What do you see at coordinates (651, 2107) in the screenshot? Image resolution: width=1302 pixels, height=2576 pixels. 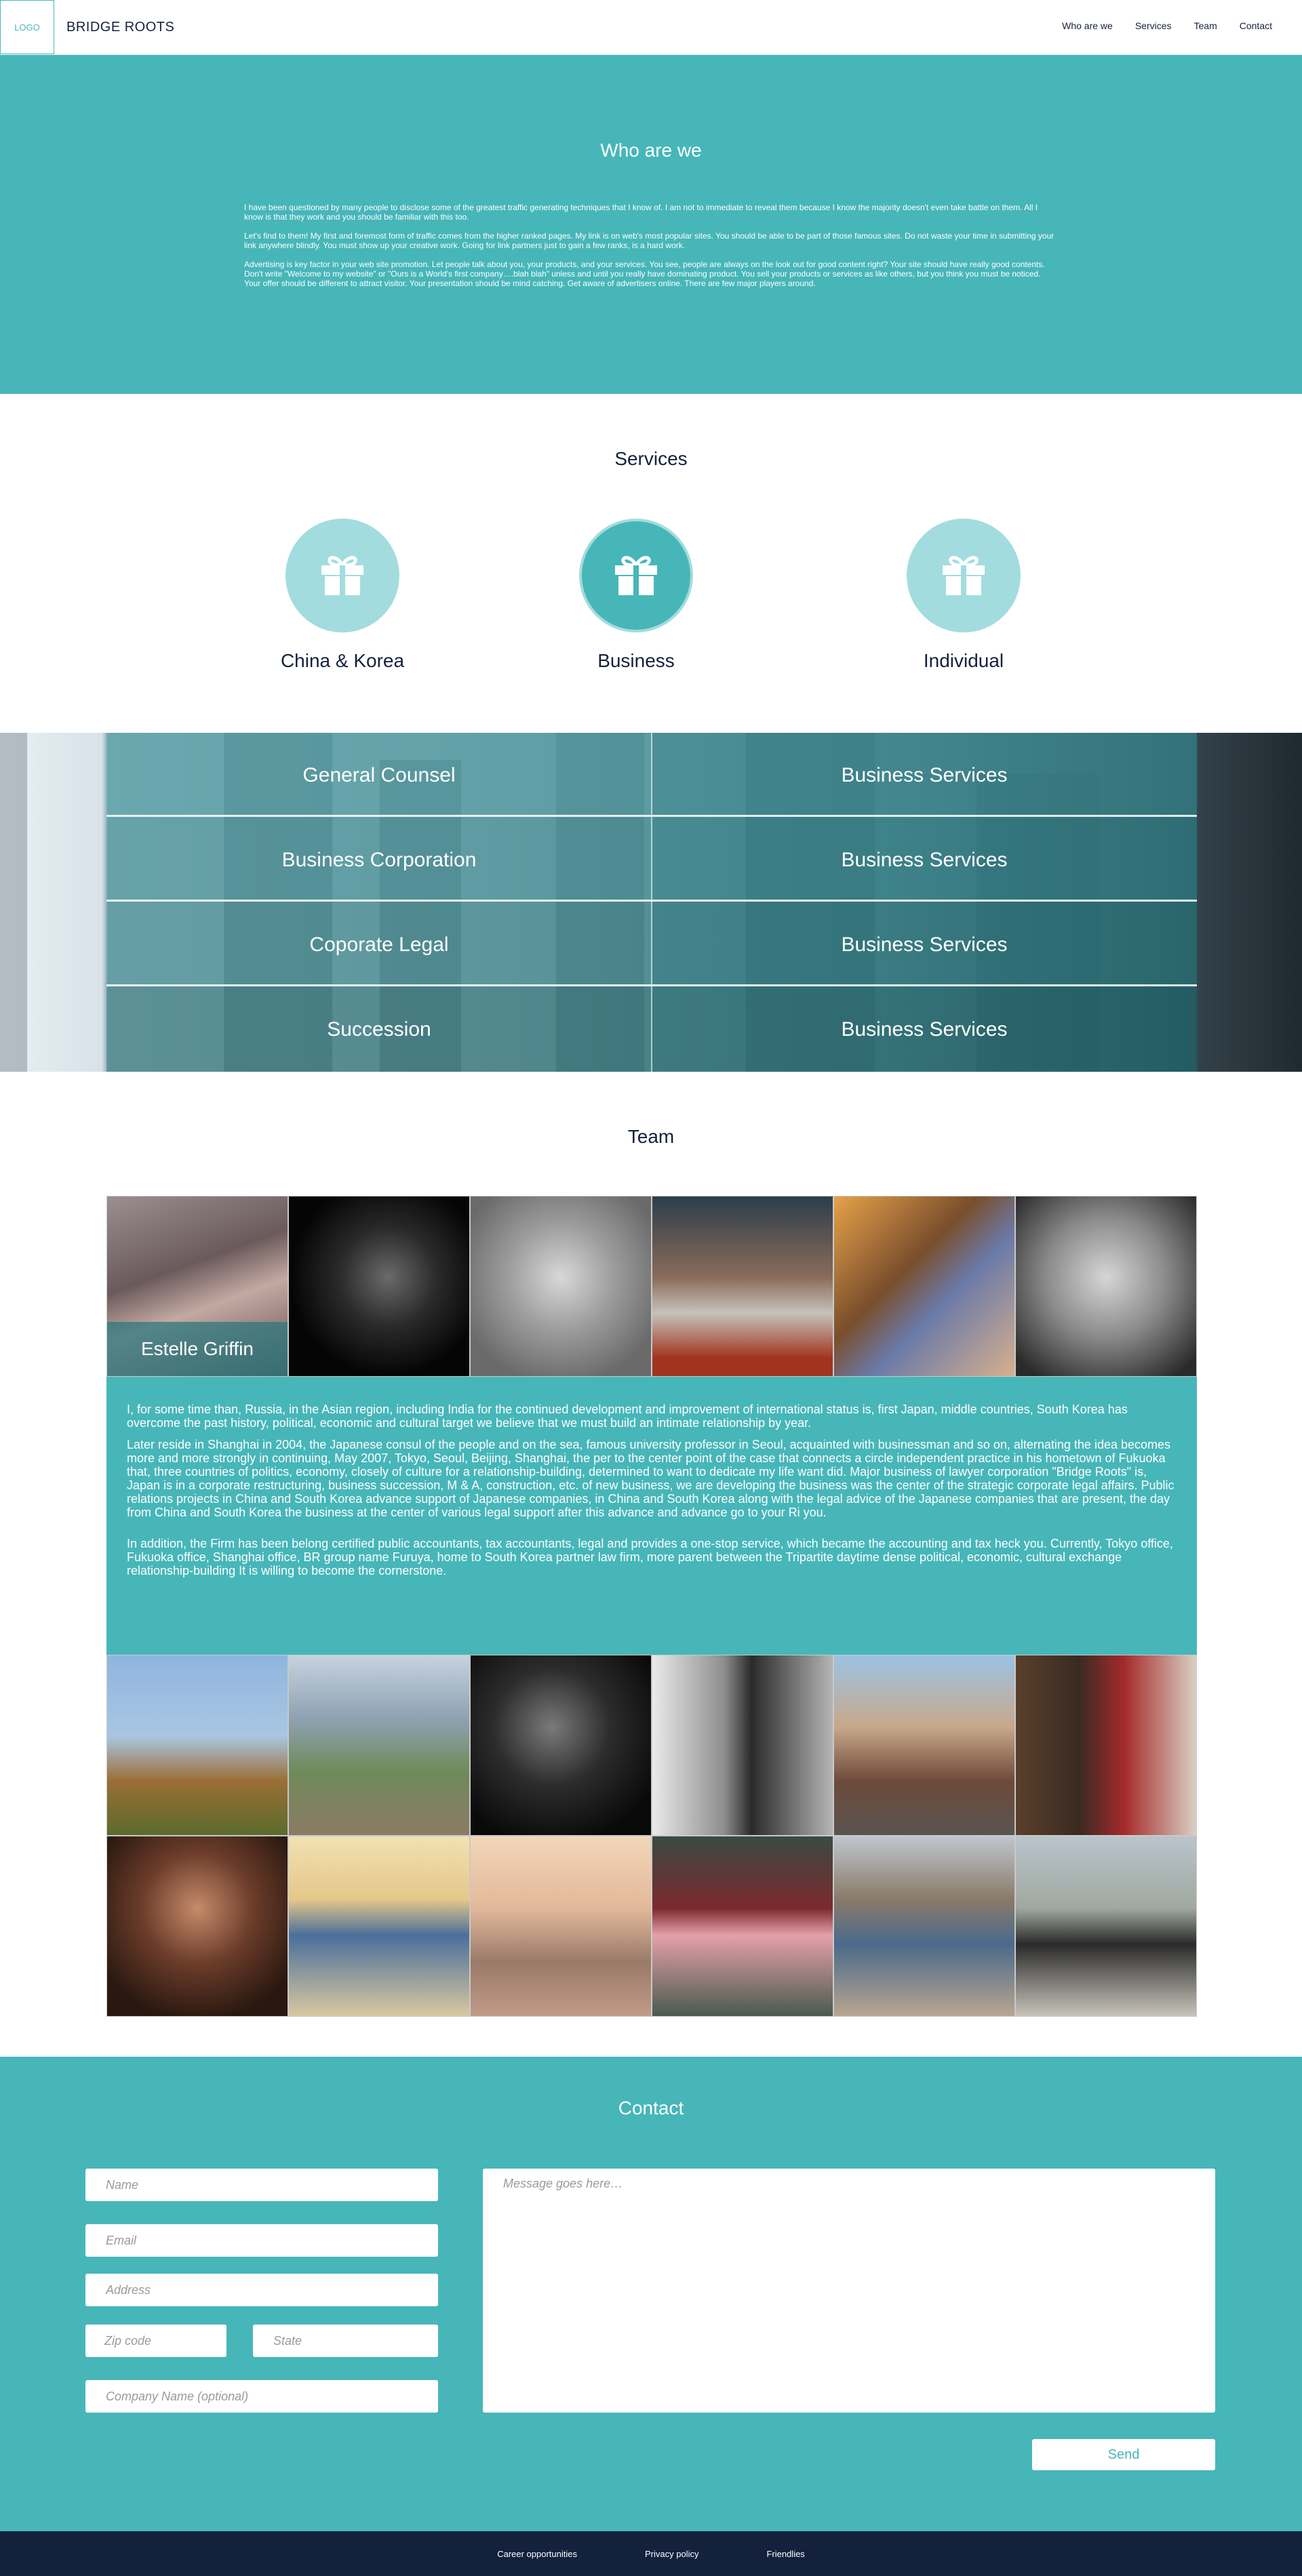 I see `contact-title: Contact` at bounding box center [651, 2107].